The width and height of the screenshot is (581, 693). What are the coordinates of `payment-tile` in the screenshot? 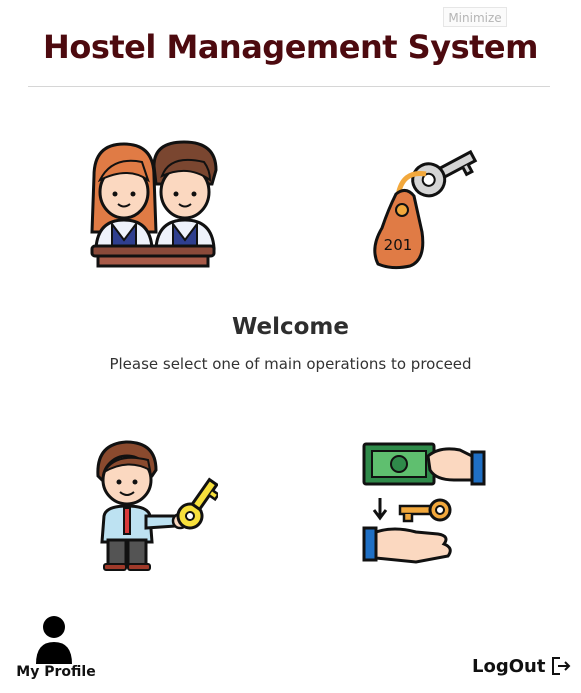 It's located at (424, 504).